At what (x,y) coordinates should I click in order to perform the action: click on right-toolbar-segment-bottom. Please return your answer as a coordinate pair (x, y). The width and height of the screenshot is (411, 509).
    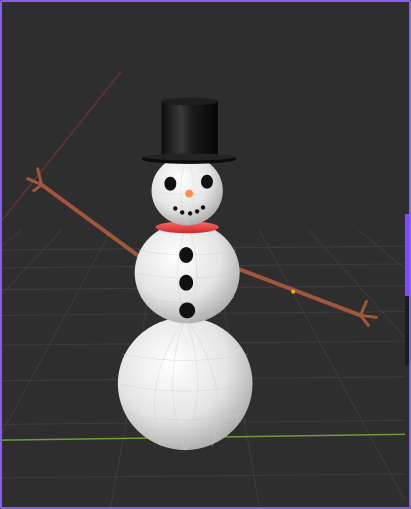
    Looking at the image, I should click on (407, 436).